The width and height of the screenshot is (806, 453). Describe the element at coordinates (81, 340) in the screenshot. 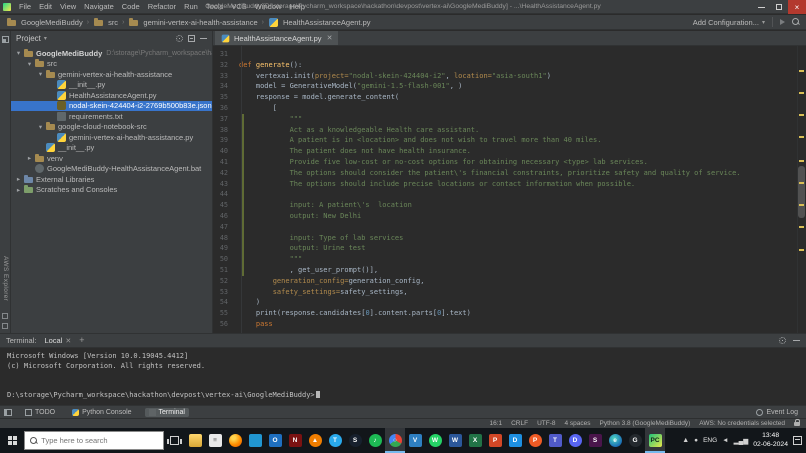

I see `new-terminal-icon: +` at that location.